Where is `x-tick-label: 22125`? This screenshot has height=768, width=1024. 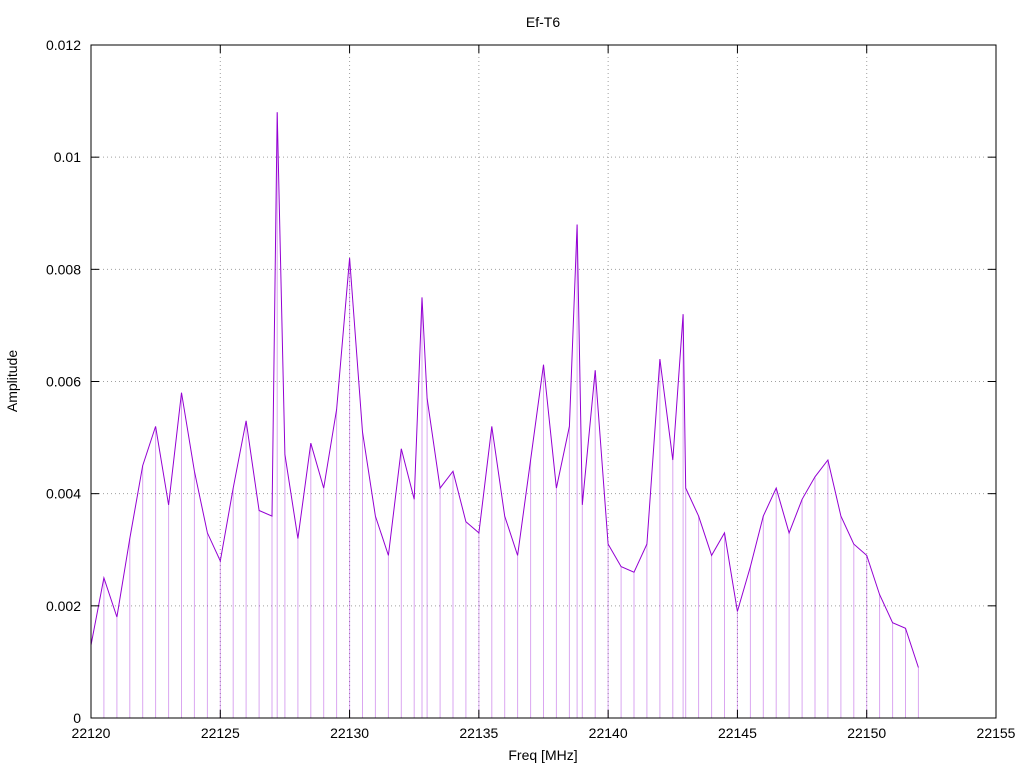
x-tick-label: 22125 is located at coordinates (220, 733).